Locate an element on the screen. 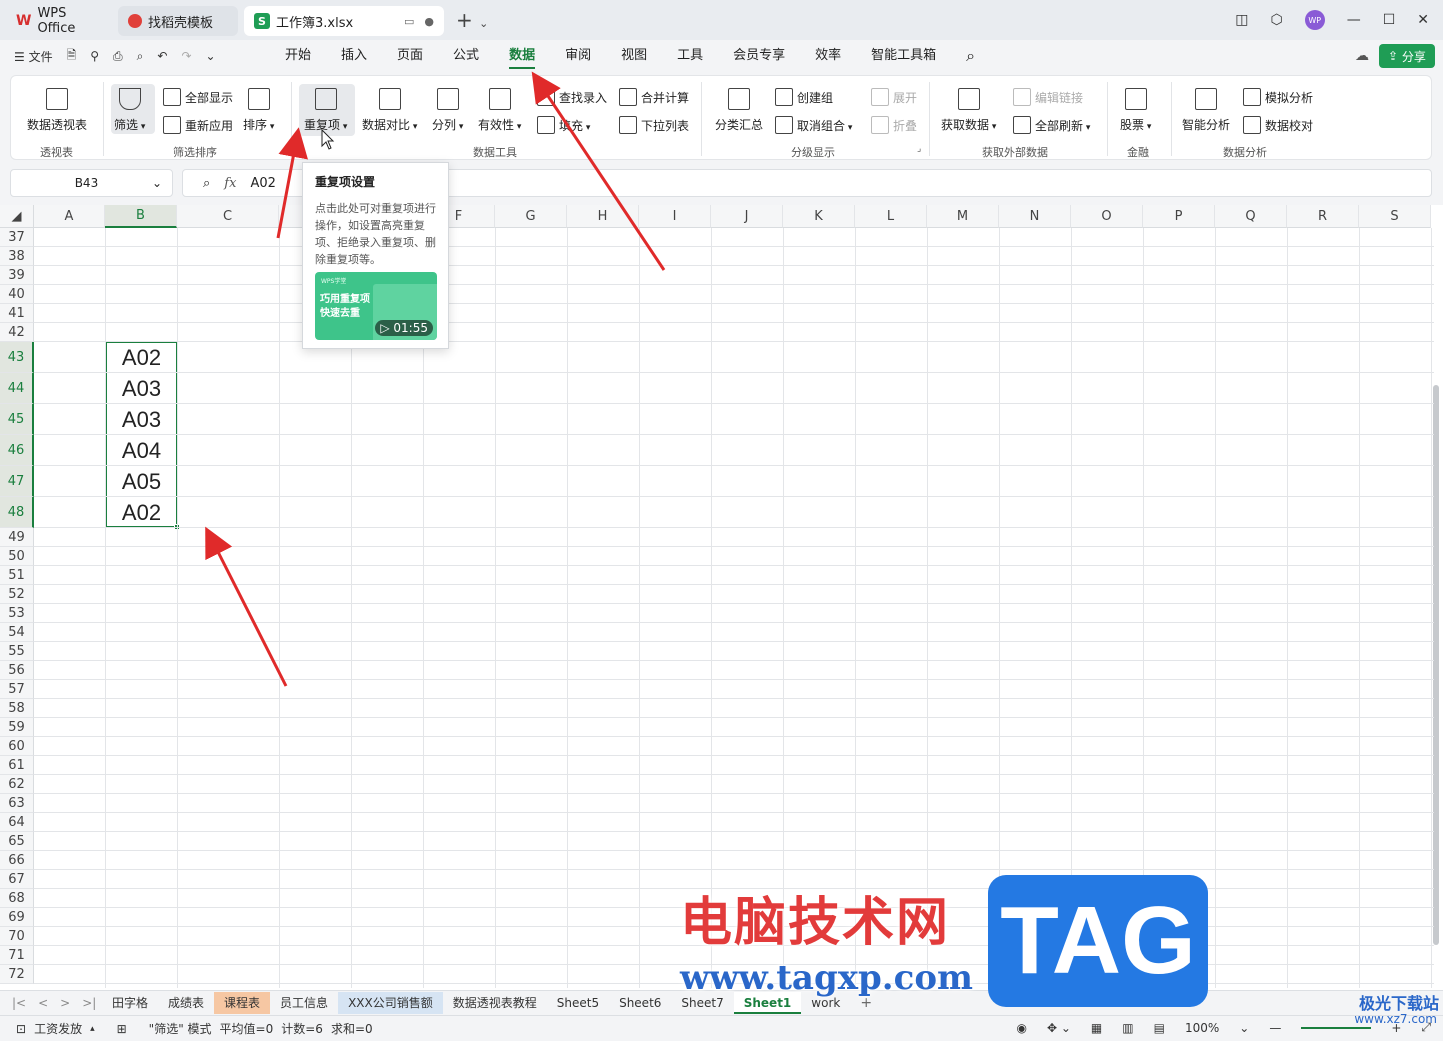 The width and height of the screenshot is (1443, 1041). row-header-39: 39 is located at coordinates (17, 275).